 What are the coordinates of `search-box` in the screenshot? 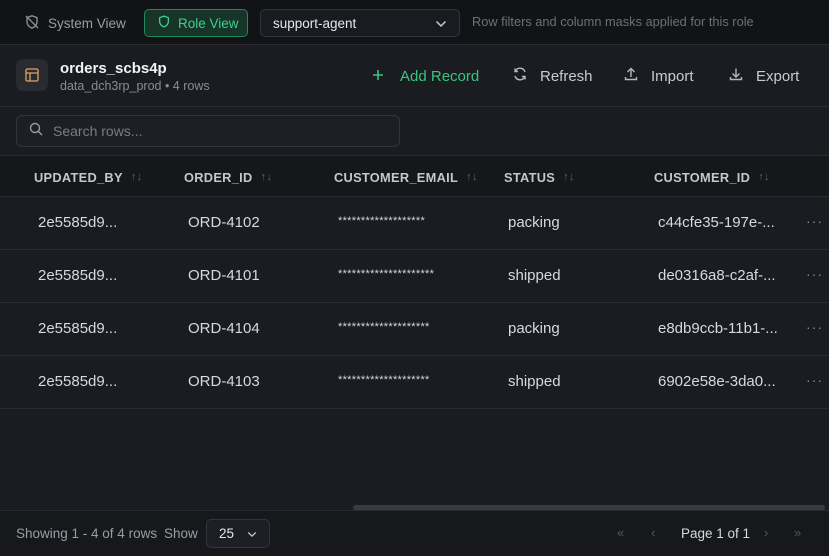 It's located at (208, 131).